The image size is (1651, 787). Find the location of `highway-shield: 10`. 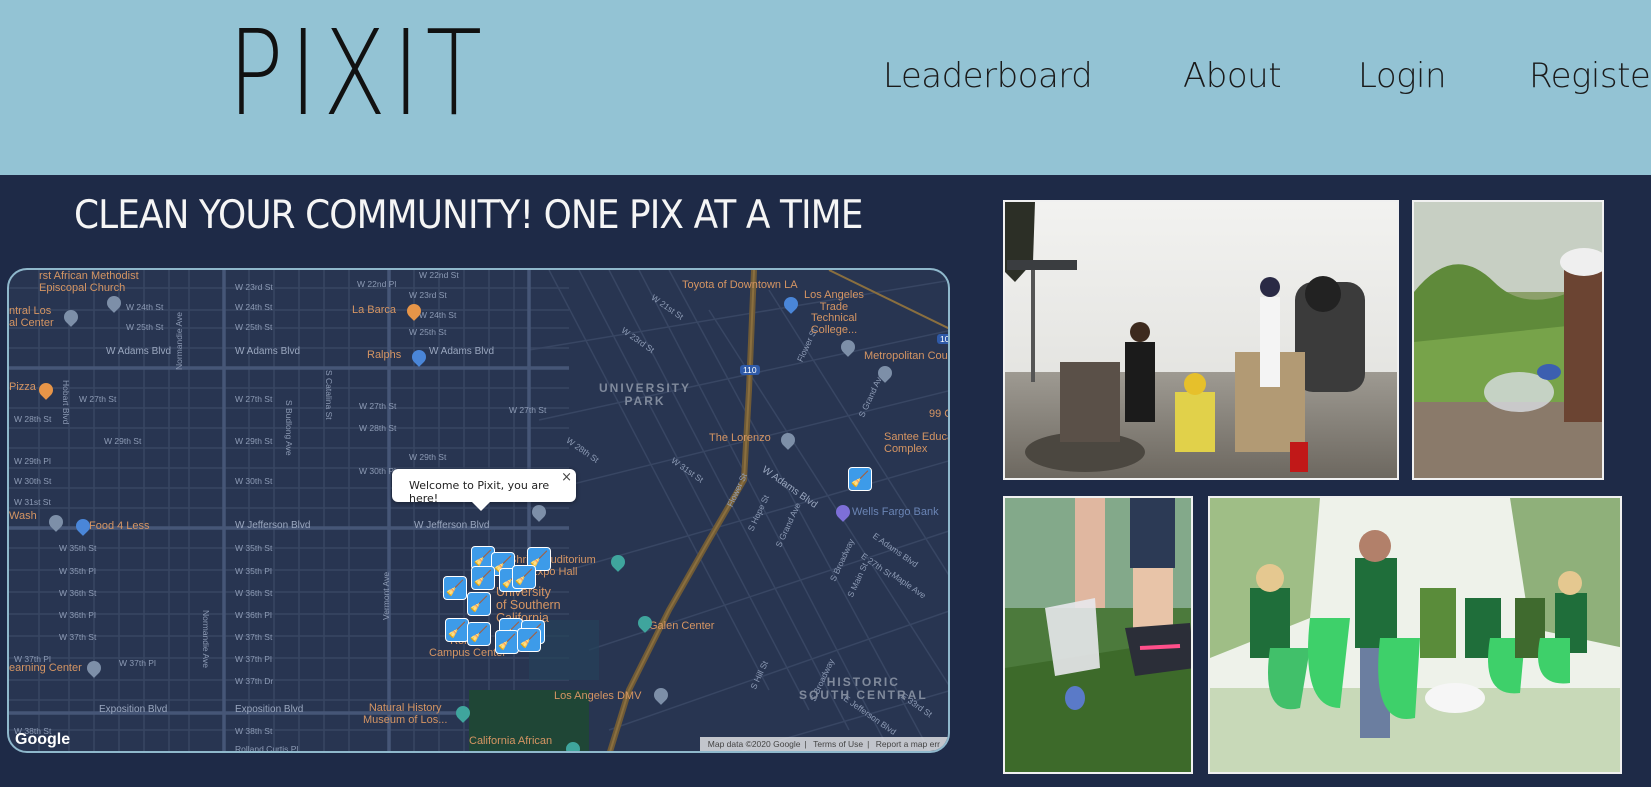

highway-shield: 10 is located at coordinates (942, 339).